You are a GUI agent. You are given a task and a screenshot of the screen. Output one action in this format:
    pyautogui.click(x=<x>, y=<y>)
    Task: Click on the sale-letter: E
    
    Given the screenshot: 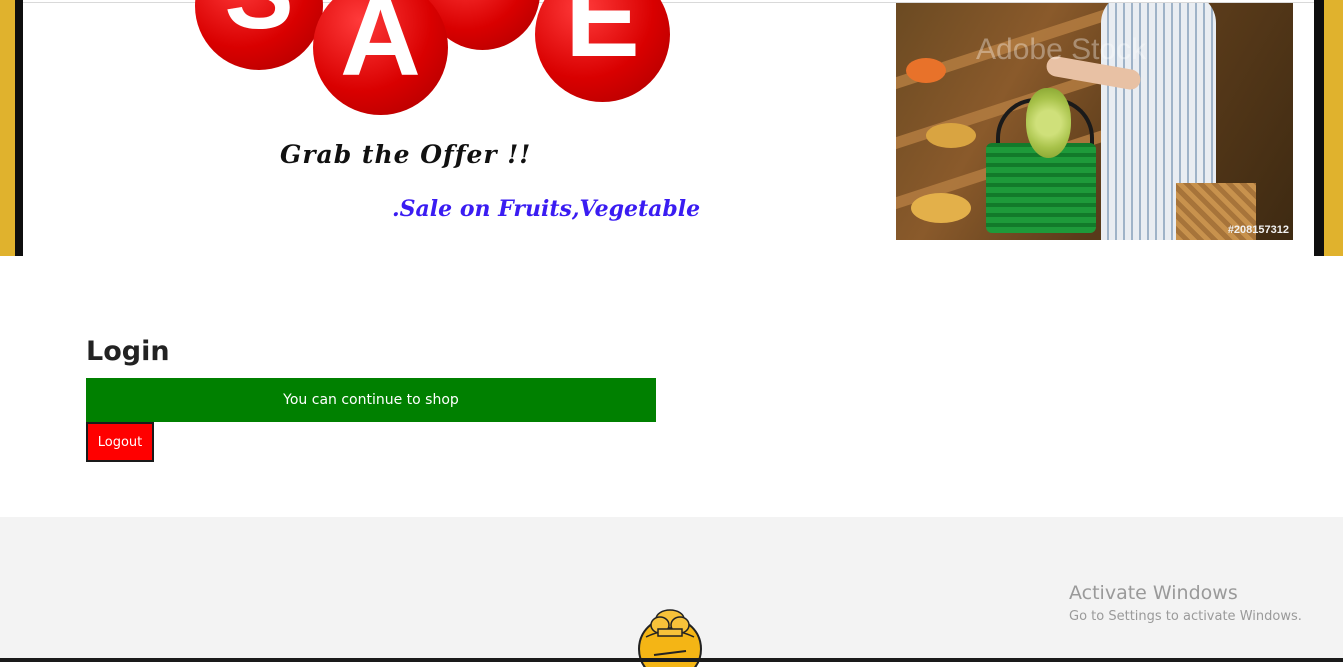 What is the action you would take?
    pyautogui.click(x=602, y=40)
    